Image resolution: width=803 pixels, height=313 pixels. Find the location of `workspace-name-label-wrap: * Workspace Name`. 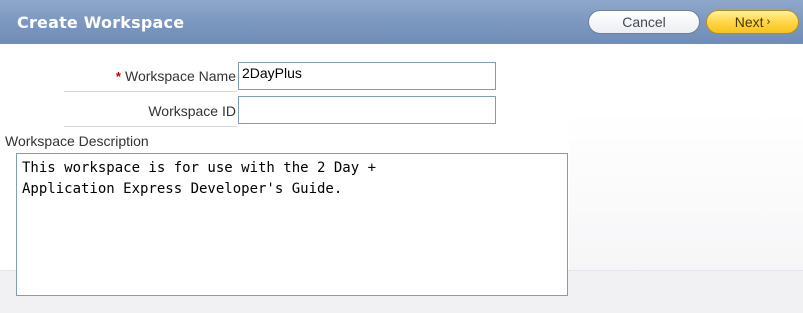

workspace-name-label-wrap: * Workspace Name is located at coordinates (148, 76).